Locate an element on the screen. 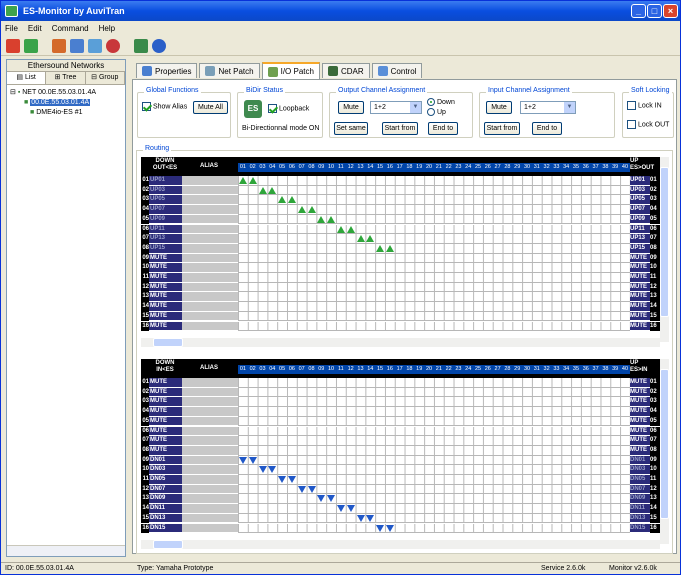 This screenshot has height=575, width=681. row-dest-name: DN03 is located at coordinates (640, 470).